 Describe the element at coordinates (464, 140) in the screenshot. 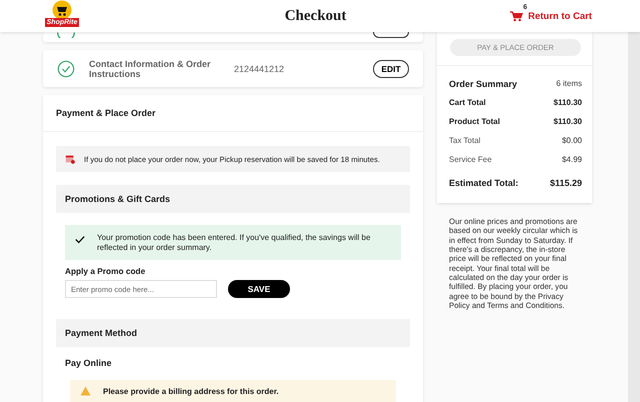

I see `summary-label: Tax Total` at that location.